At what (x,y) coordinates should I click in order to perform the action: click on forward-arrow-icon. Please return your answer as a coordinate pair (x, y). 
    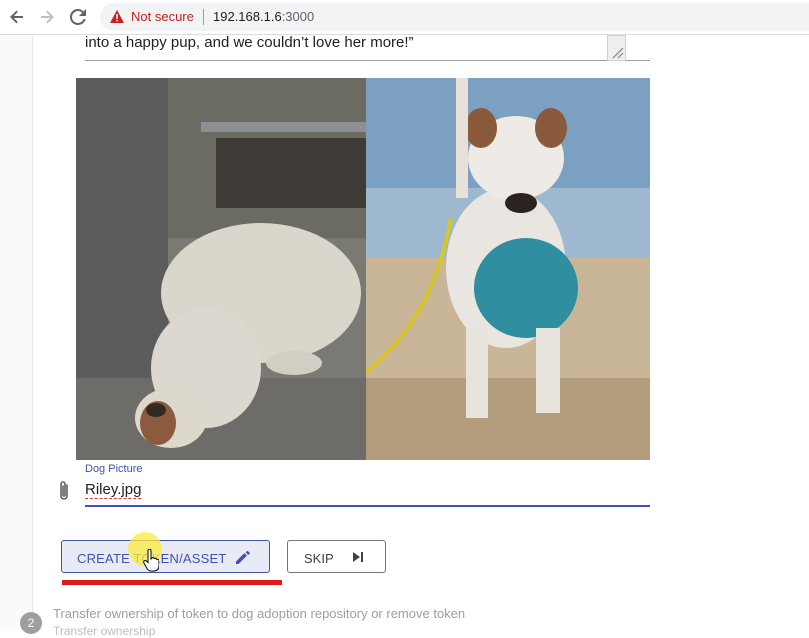
    Looking at the image, I should click on (47, 17).